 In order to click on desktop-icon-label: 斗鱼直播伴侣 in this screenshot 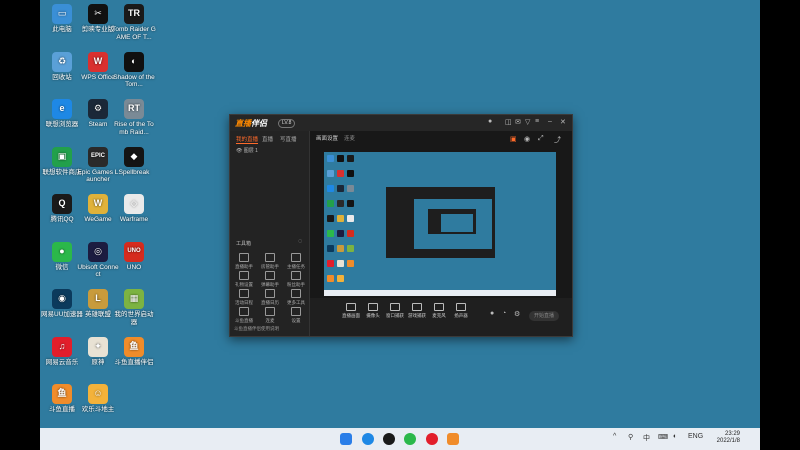, I will do `click(134, 362)`.